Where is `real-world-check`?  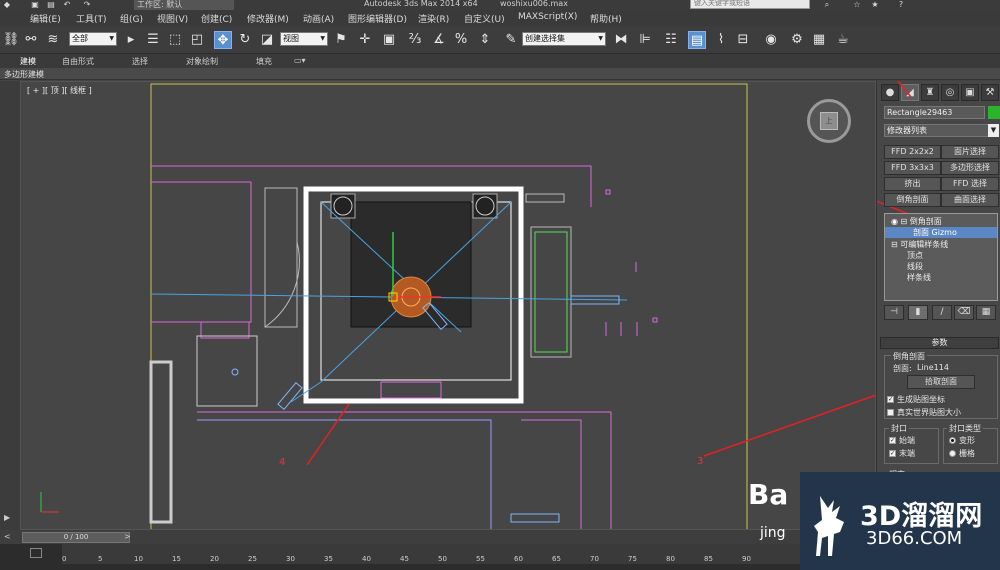
real-world-check is located at coordinates (890, 412).